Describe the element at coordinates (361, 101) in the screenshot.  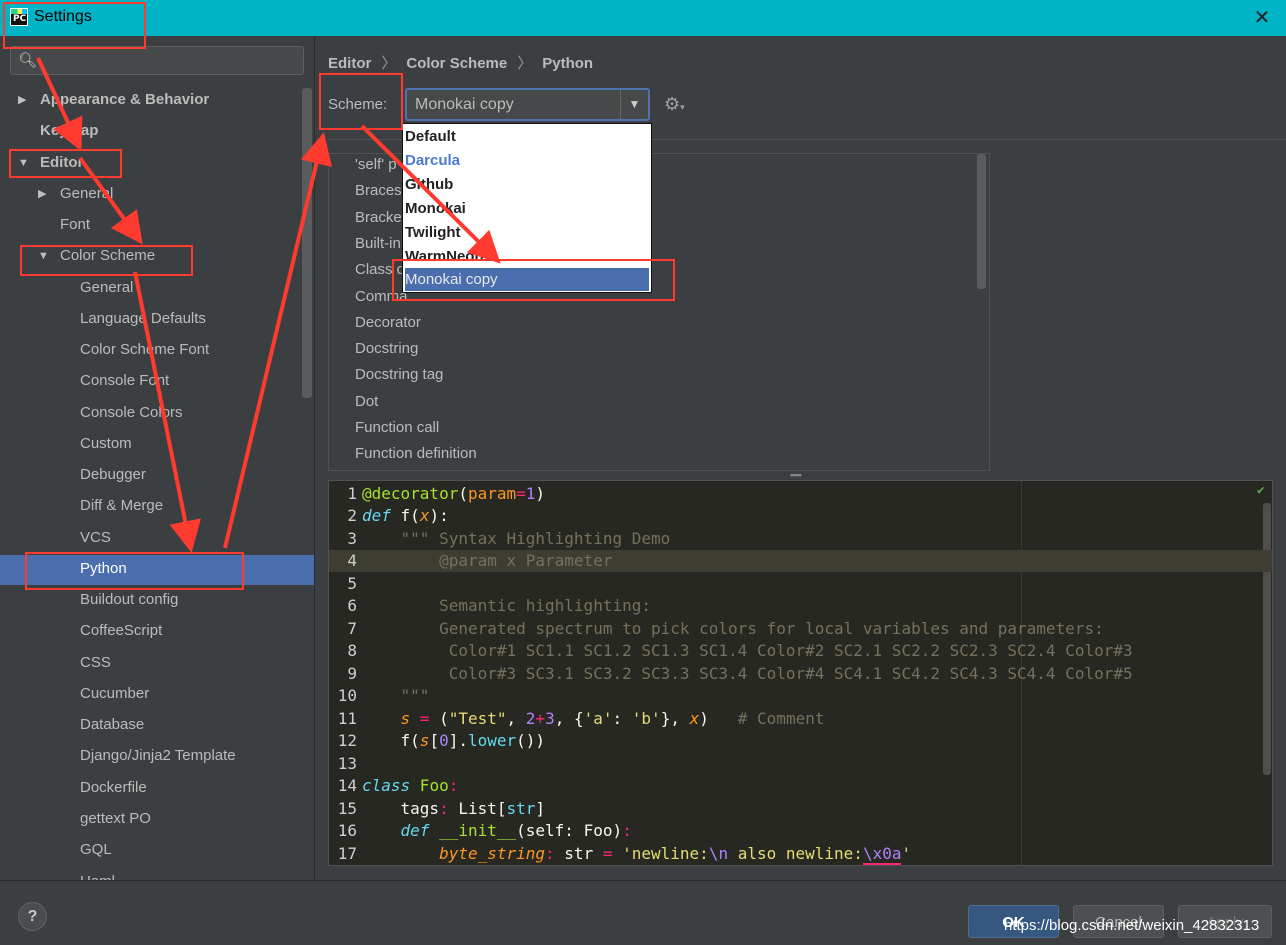
I see `annotation-box-scheme` at that location.